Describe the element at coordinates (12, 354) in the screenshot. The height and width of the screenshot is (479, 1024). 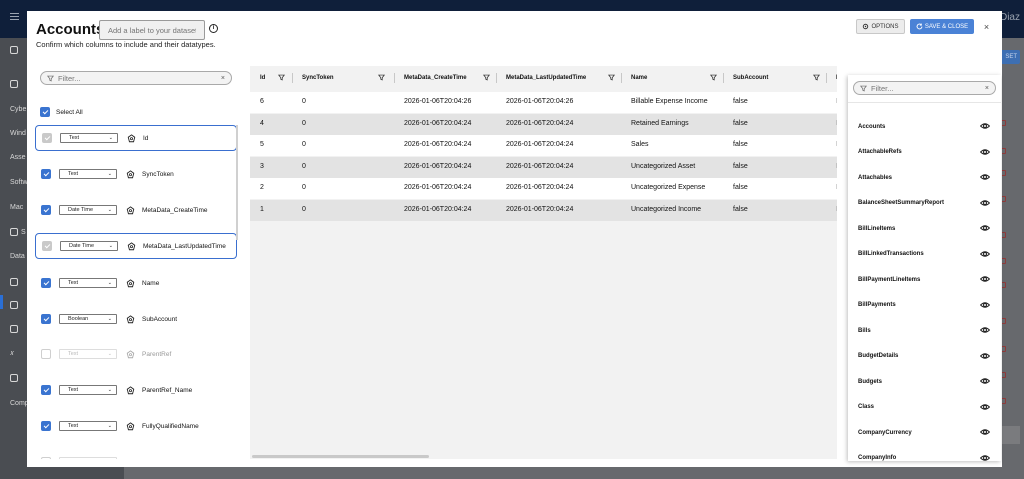
I see `sidebar-item: 𝑥` at that location.